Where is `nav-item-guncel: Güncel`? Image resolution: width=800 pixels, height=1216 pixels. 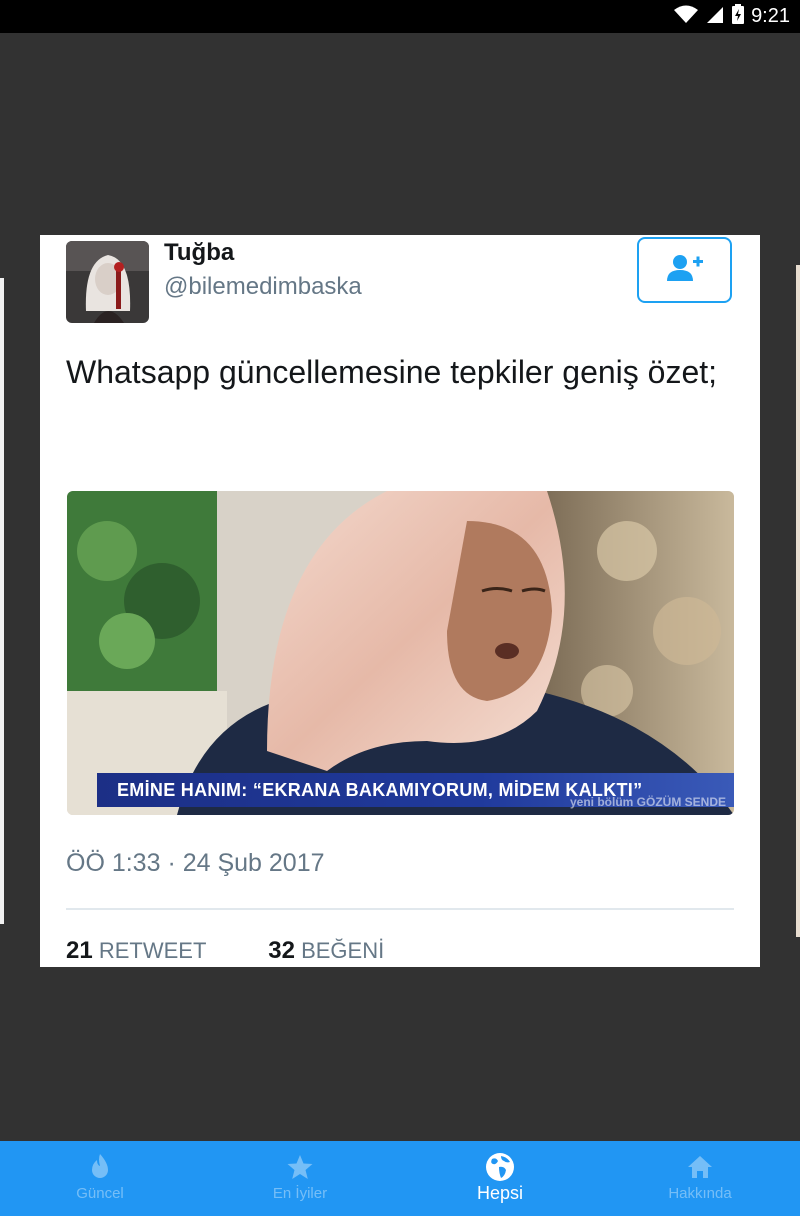 nav-item-guncel: Güncel is located at coordinates (100, 1178).